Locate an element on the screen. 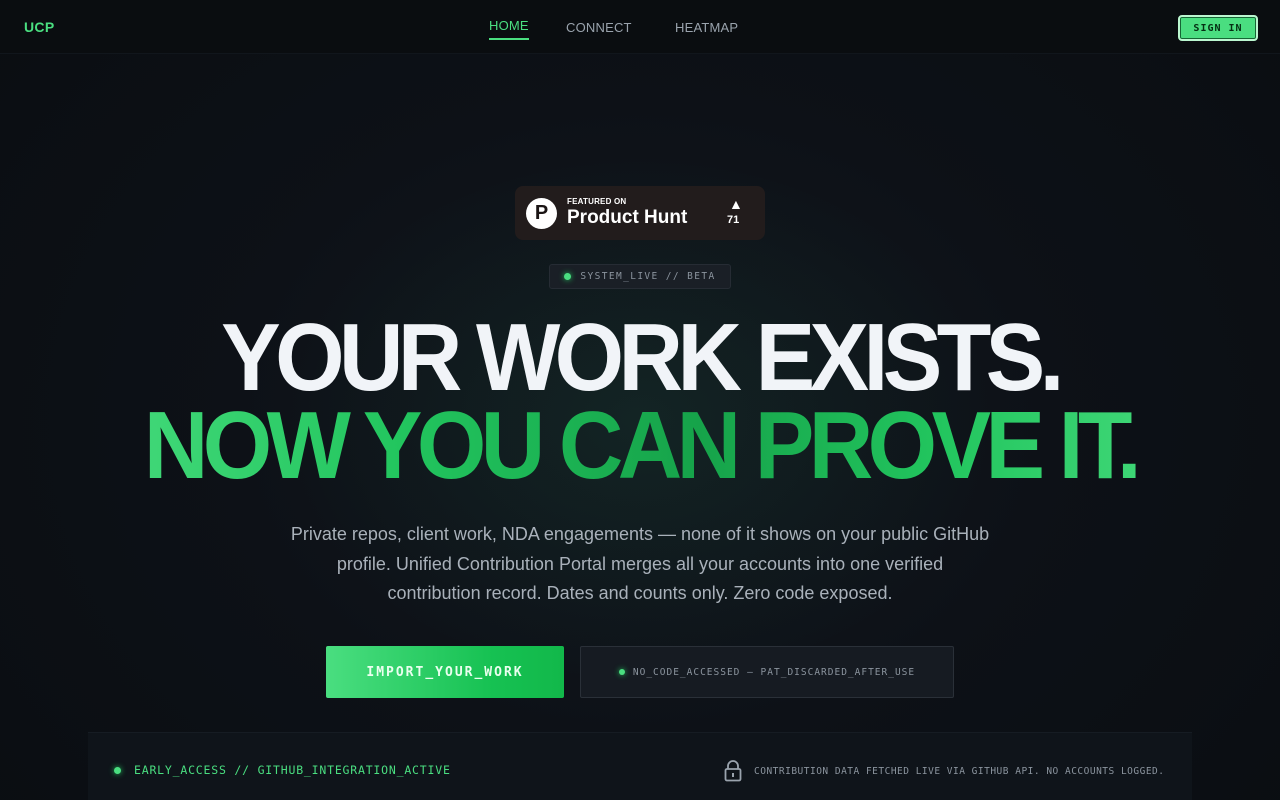 The height and width of the screenshot is (800, 1280). headline-line-2: NOW YOU CAN PROVE IT. is located at coordinates (640, 446).